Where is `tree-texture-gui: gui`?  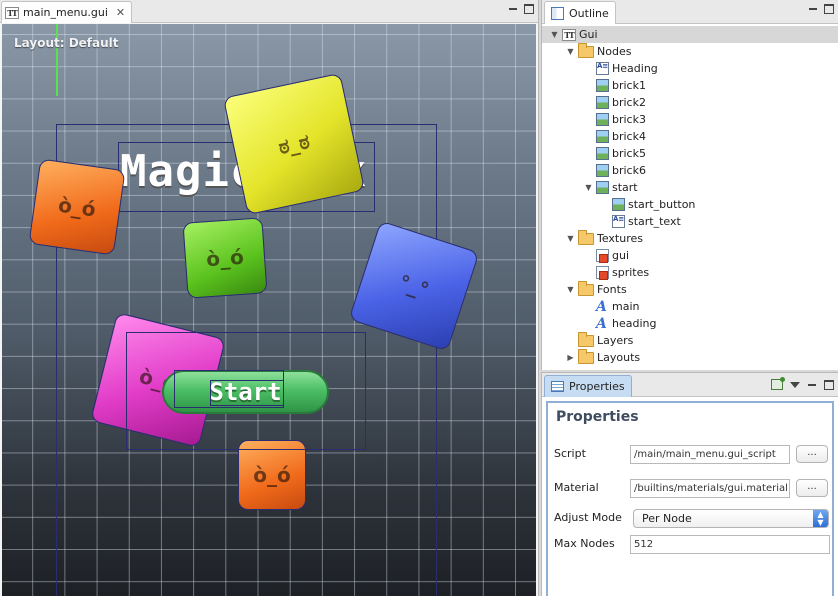
tree-texture-gui: gui is located at coordinates (612, 255).